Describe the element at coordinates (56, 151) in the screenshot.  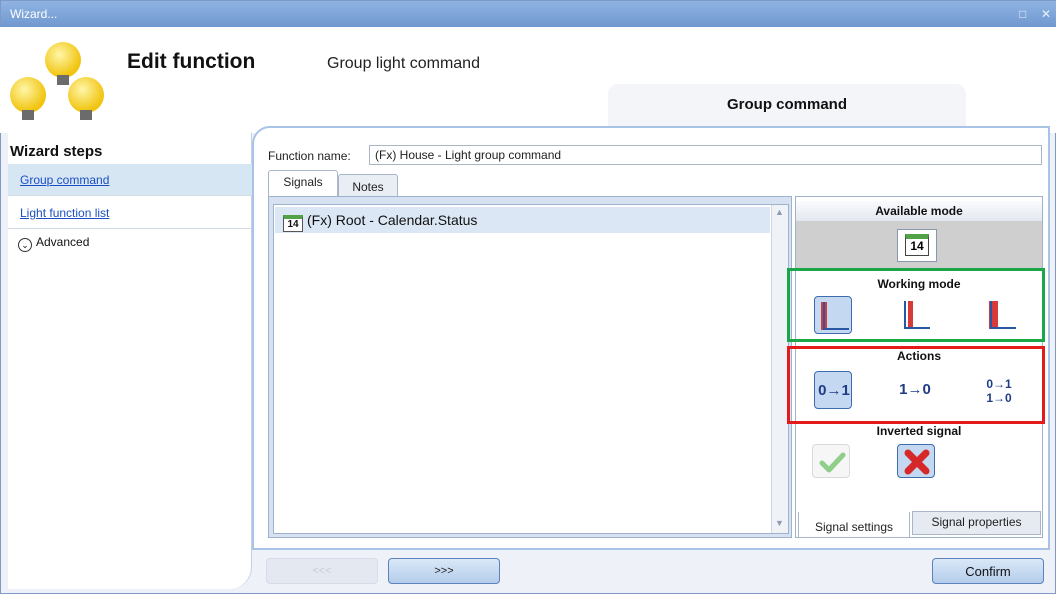
I see `sidebar-title: Wizard steps` at that location.